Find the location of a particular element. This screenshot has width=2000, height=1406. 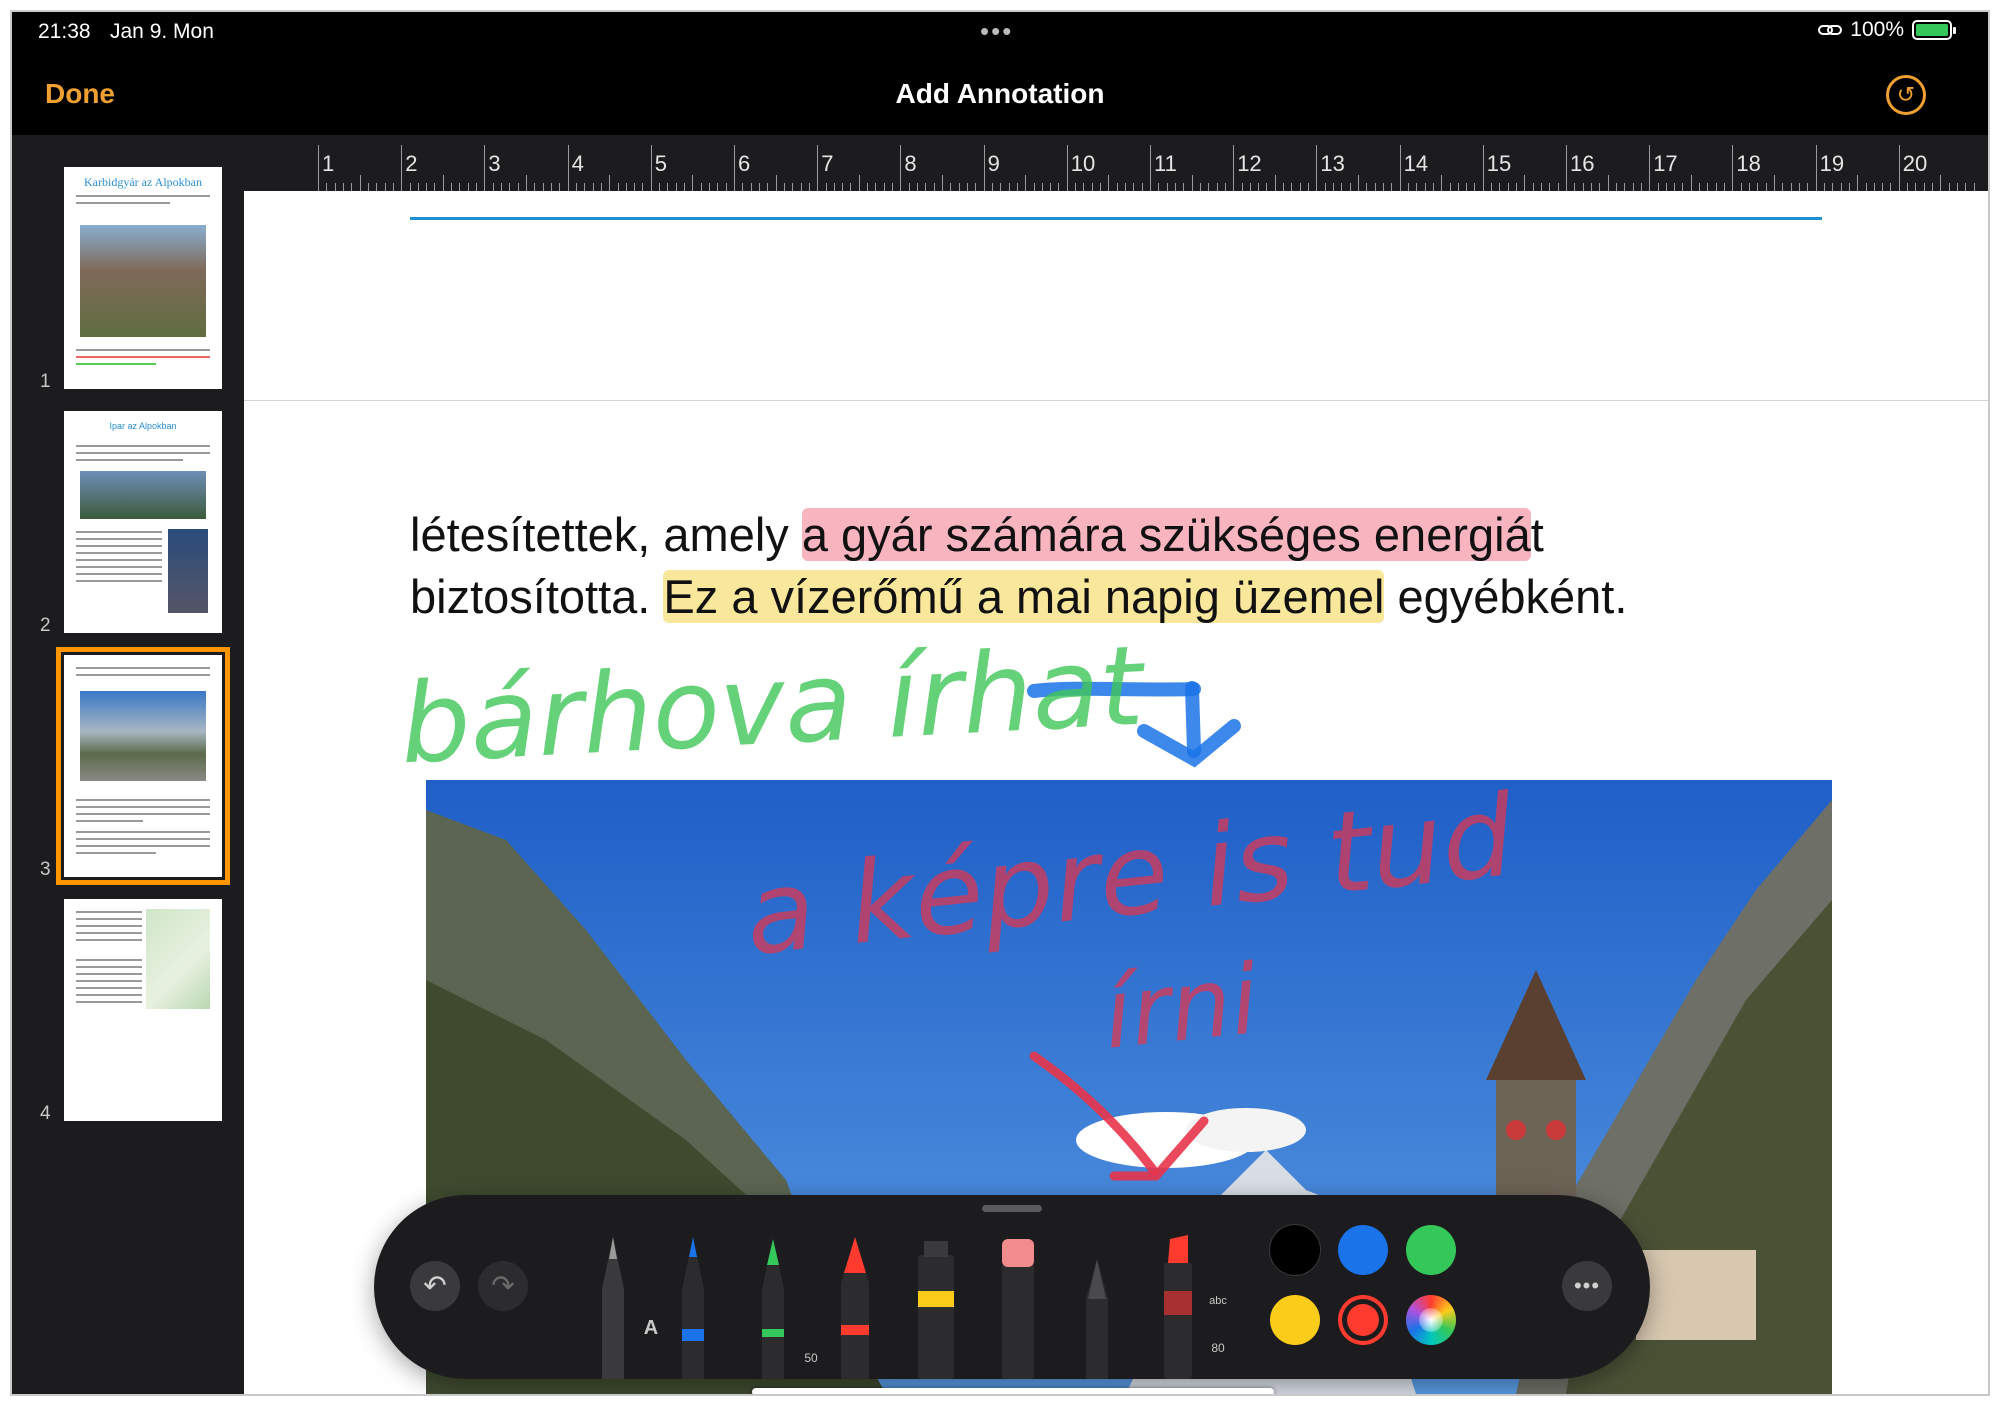

highlighter-tool is located at coordinates (936, 1304).